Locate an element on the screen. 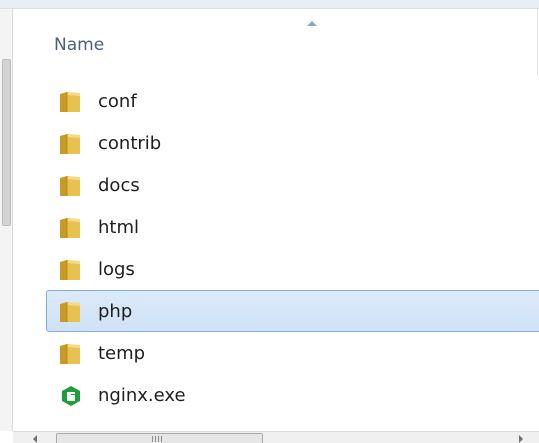 The image size is (539, 443). nginx-app-icon is located at coordinates (71, 396).